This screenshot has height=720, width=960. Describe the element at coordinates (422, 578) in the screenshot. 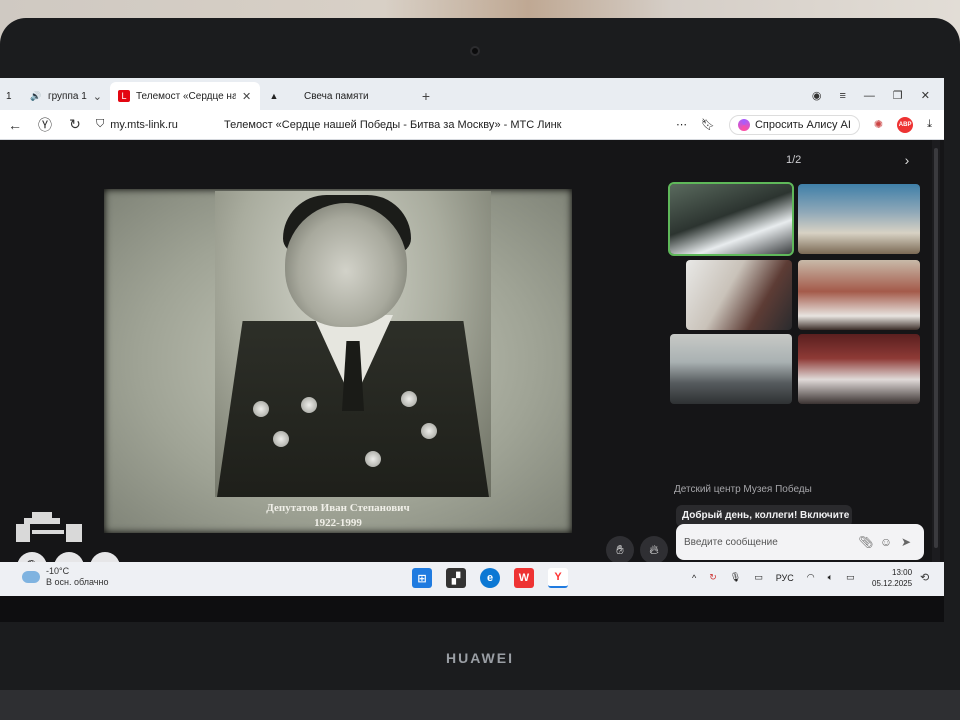

I see `start-icon: ⊞` at that location.